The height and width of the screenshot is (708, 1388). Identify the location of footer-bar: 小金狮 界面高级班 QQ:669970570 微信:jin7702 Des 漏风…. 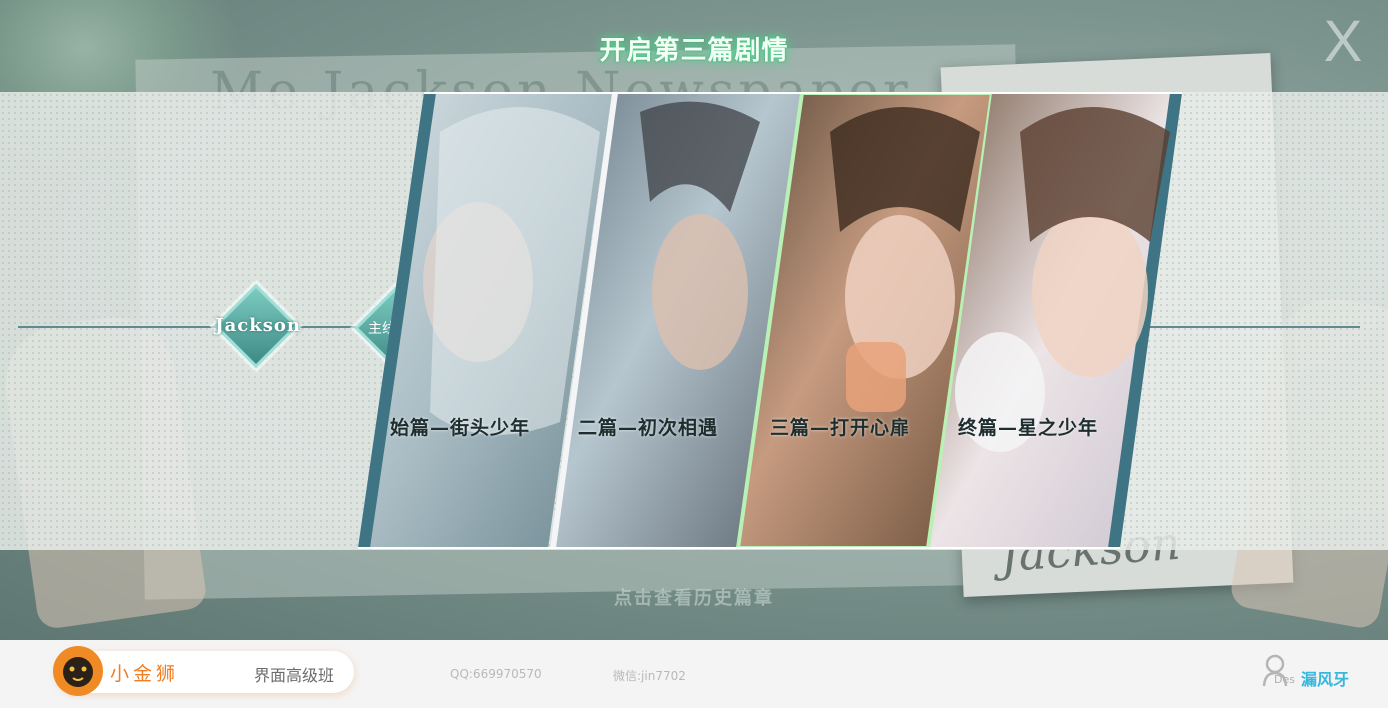
(694, 674).